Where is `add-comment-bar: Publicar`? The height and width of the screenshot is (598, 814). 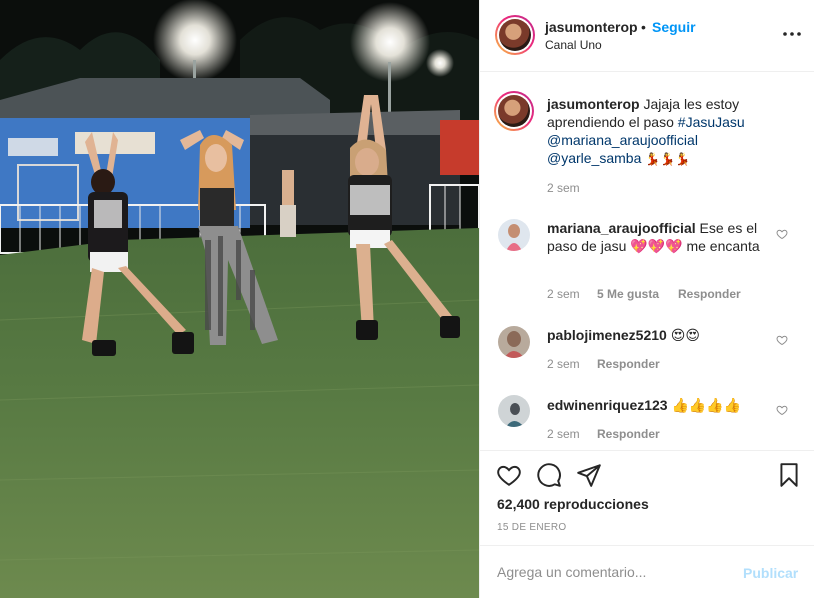
add-comment-bar: Publicar is located at coordinates (647, 571).